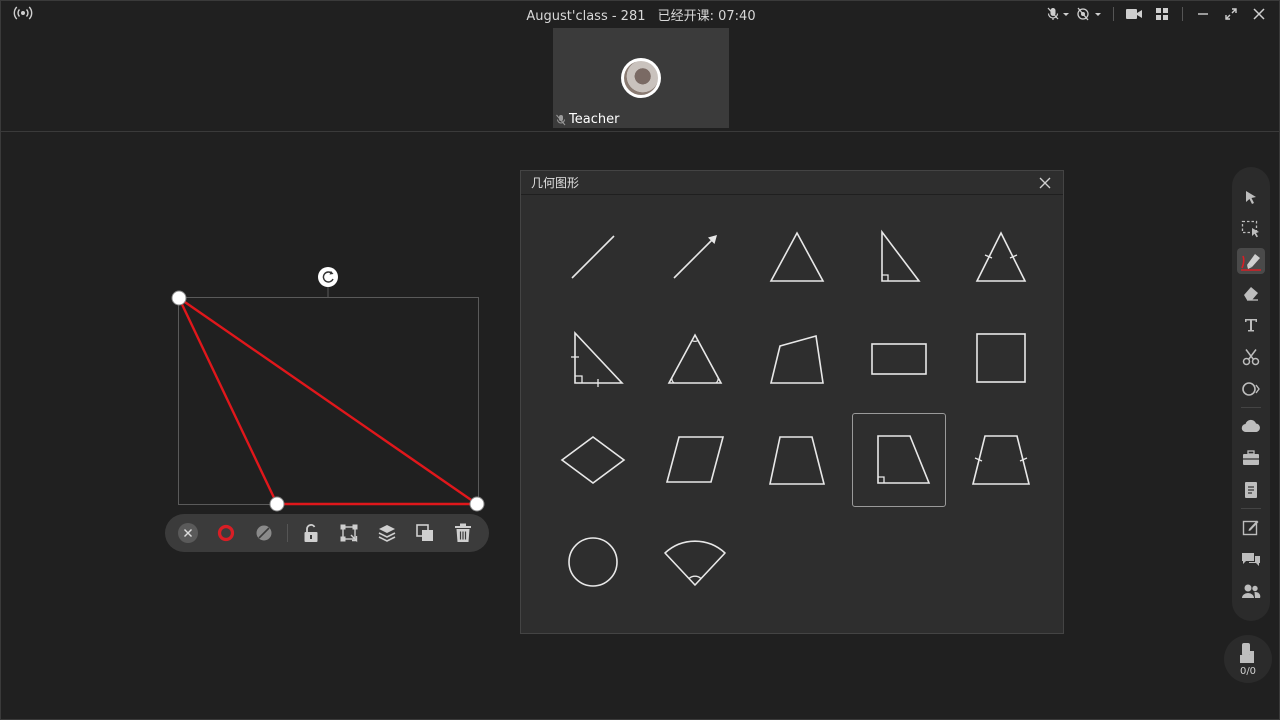  I want to click on duplicate-button, so click(425, 533).